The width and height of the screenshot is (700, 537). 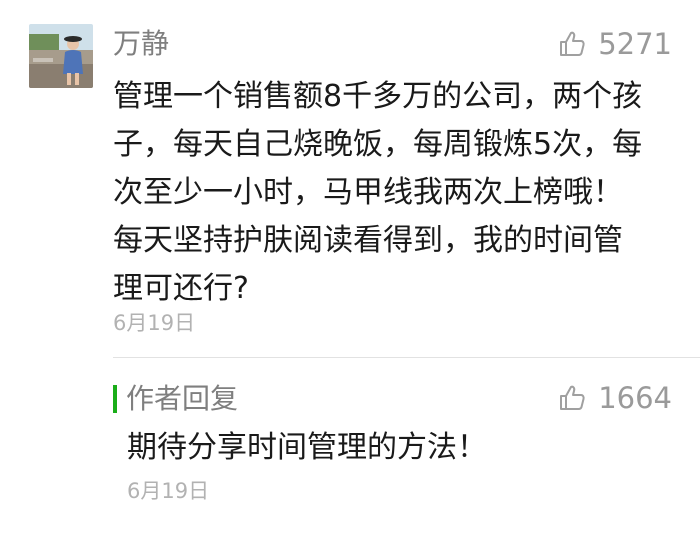 What do you see at coordinates (168, 491) in the screenshot?
I see `reply-date: 6月19日` at bounding box center [168, 491].